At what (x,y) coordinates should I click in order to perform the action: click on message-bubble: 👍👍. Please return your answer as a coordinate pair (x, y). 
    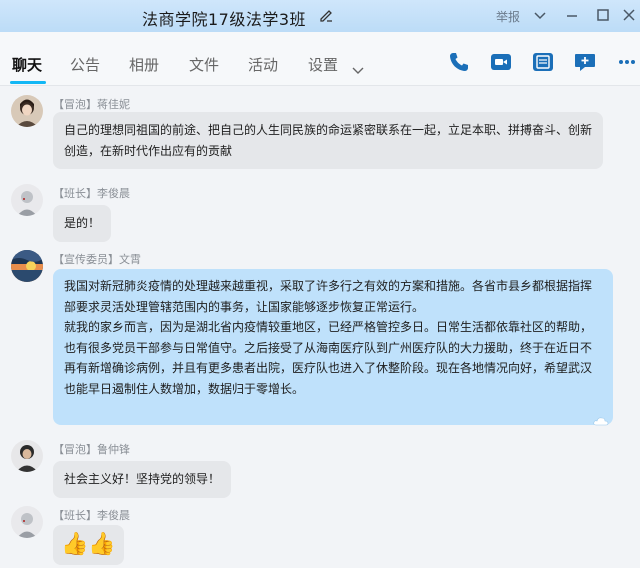
    Looking at the image, I should click on (88, 545).